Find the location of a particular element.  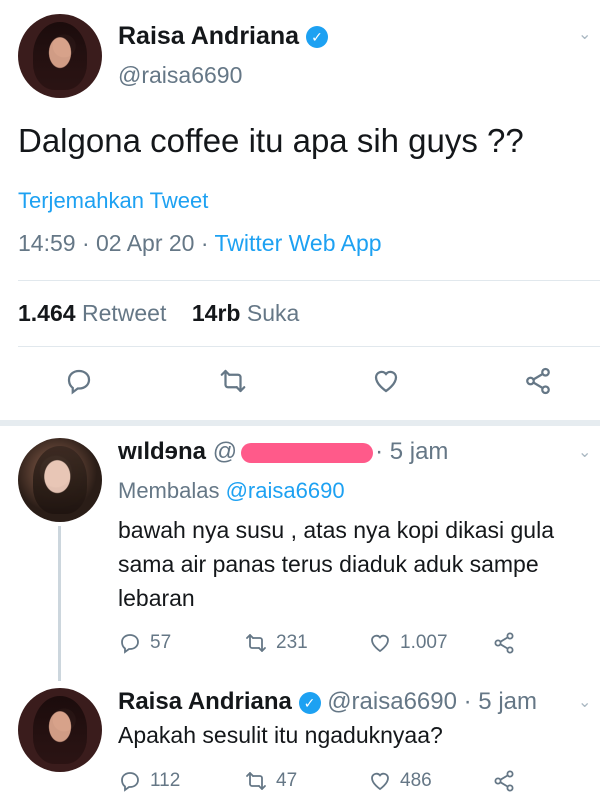

translate-tweet-link: Terjemahkan Tweet is located at coordinates (113, 201).